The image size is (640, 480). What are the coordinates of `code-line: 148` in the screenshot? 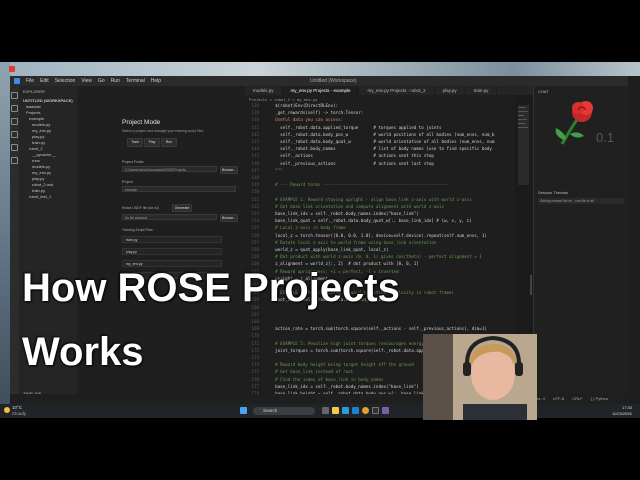 It's located at (255, 178).